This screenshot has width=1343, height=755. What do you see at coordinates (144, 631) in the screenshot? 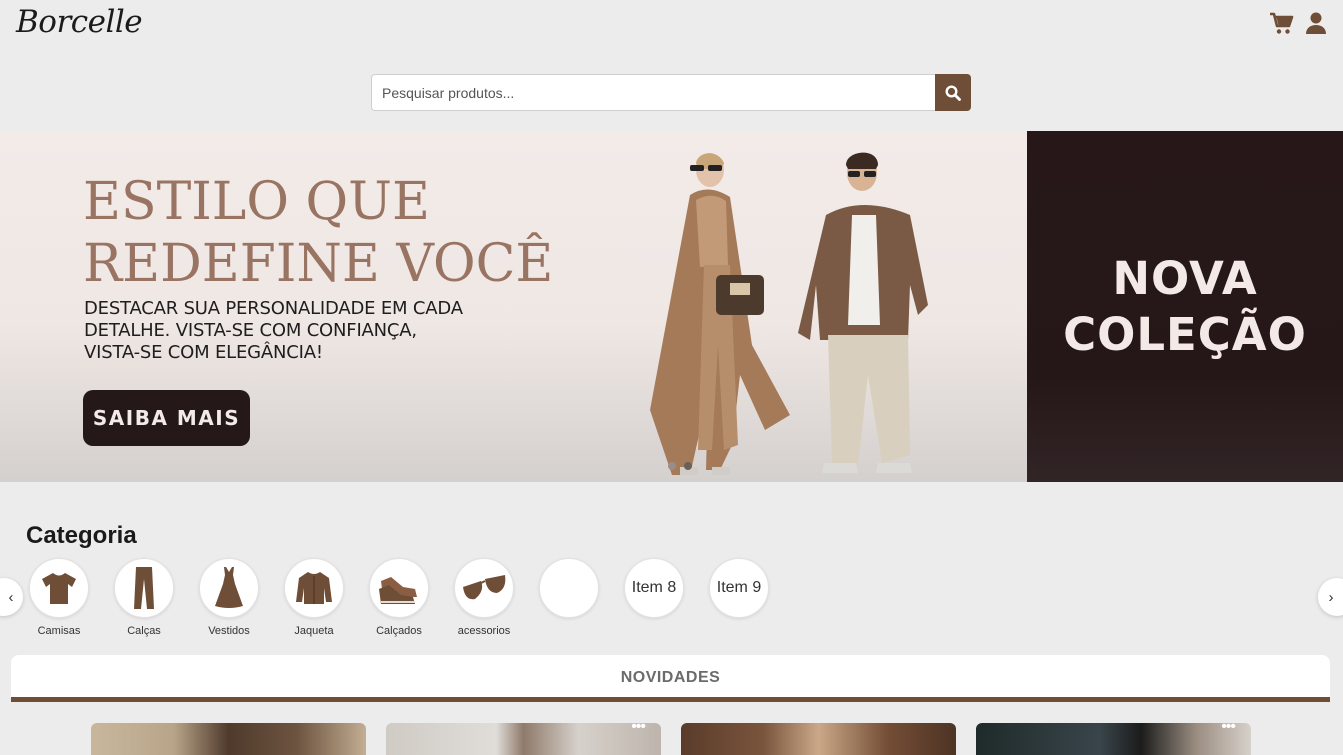
I see `category-label: Calças` at bounding box center [144, 631].